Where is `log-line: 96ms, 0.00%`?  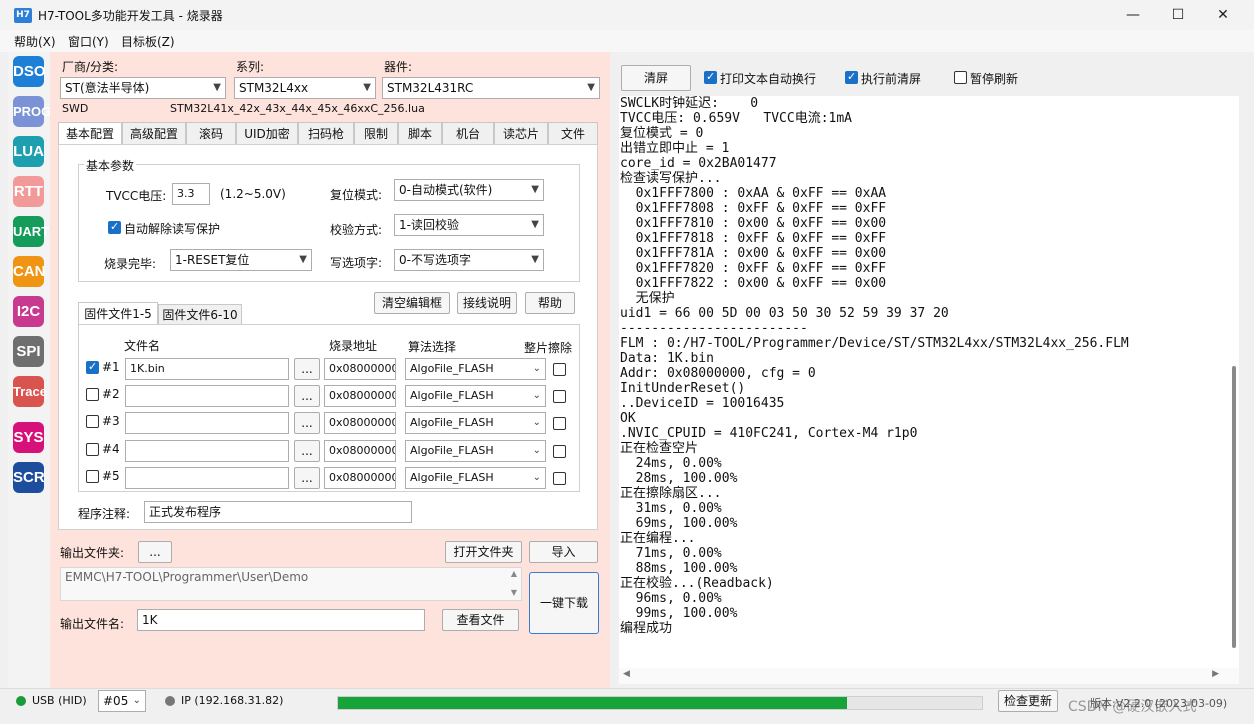 log-line: 96ms, 0.00% is located at coordinates (671, 598).